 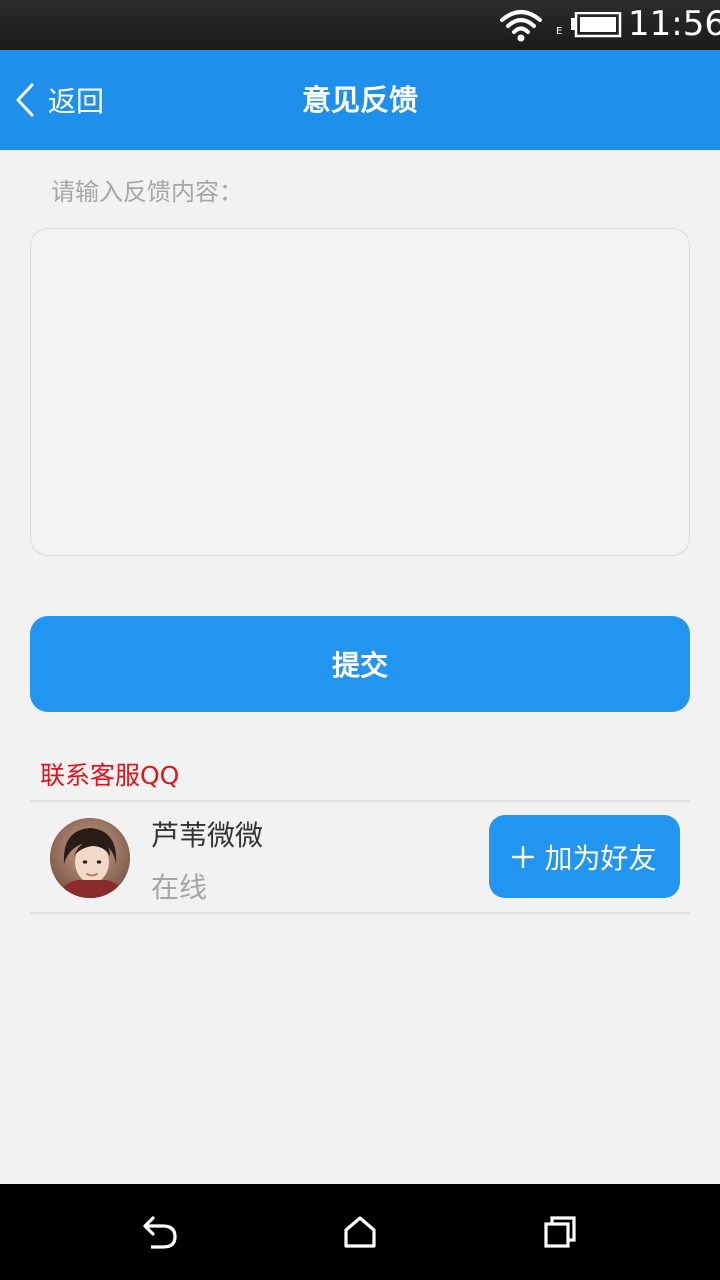 I want to click on battery-icon, so click(x=596, y=26).